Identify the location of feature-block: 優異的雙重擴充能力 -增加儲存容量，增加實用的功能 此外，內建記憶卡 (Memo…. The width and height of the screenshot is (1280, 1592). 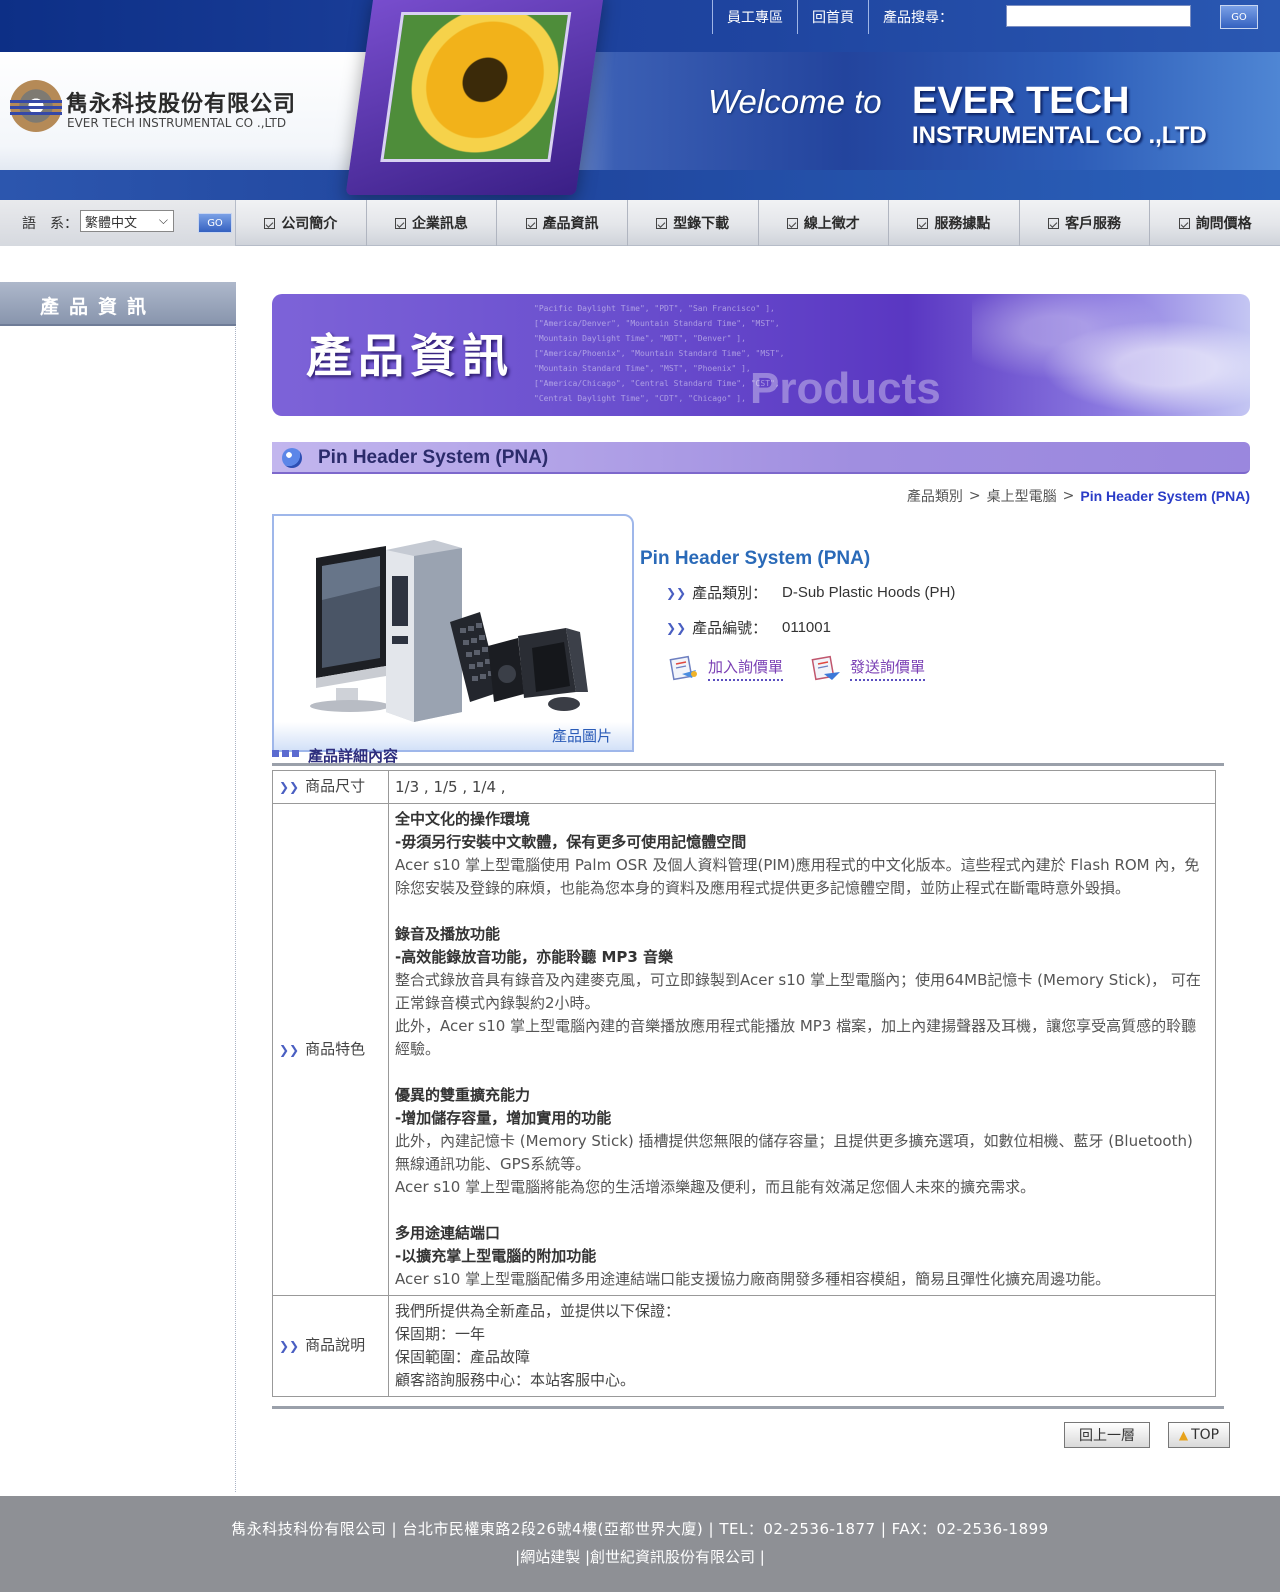
(802, 1141).